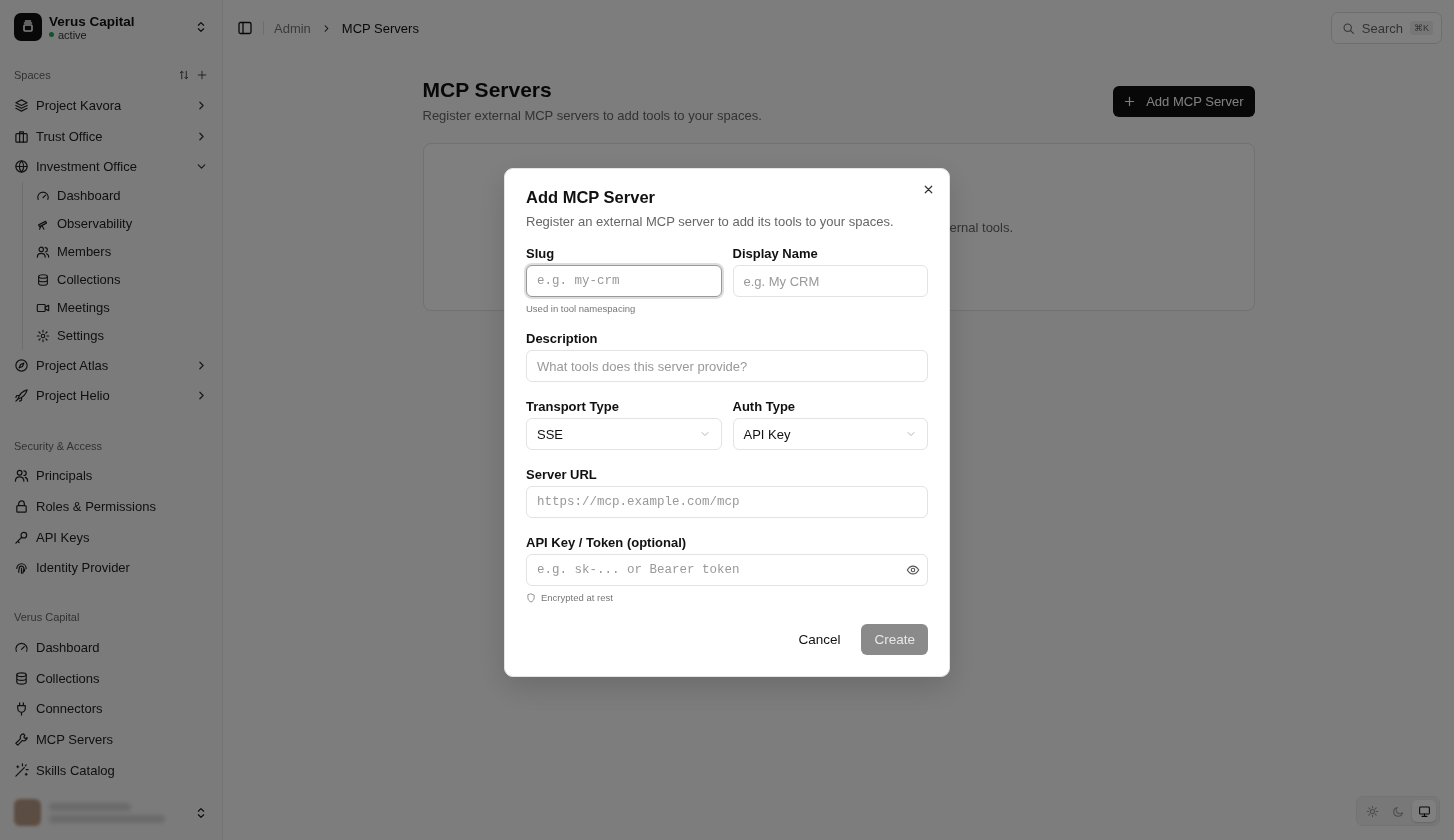  What do you see at coordinates (562, 474) in the screenshot?
I see `field-label: Server URL` at bounding box center [562, 474].